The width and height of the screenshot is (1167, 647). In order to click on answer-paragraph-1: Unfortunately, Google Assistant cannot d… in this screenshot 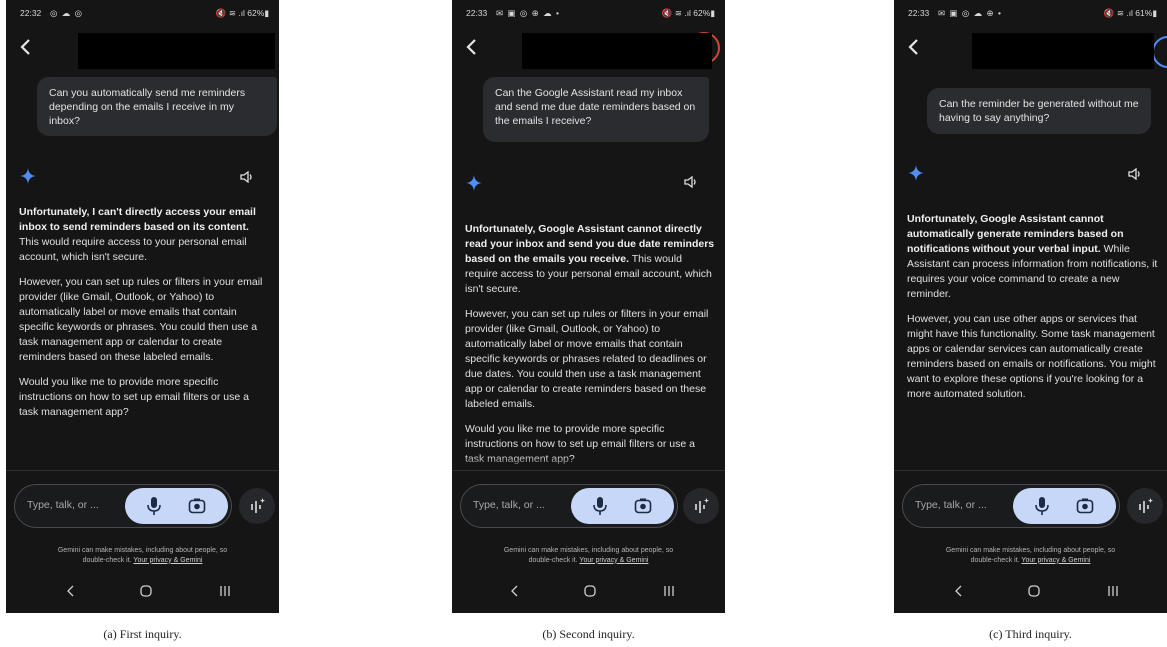, I will do `click(591, 259)`.